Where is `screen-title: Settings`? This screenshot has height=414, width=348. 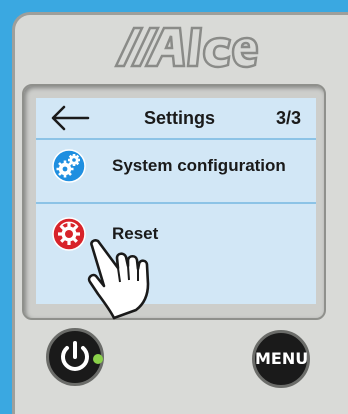 screen-title: Settings is located at coordinates (180, 118).